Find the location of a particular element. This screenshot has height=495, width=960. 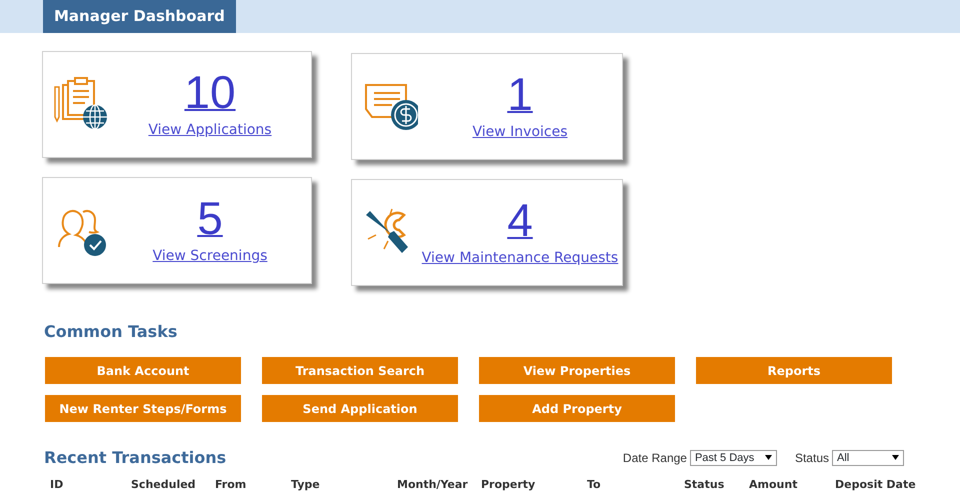

count-link: 5 is located at coordinates (210, 218).